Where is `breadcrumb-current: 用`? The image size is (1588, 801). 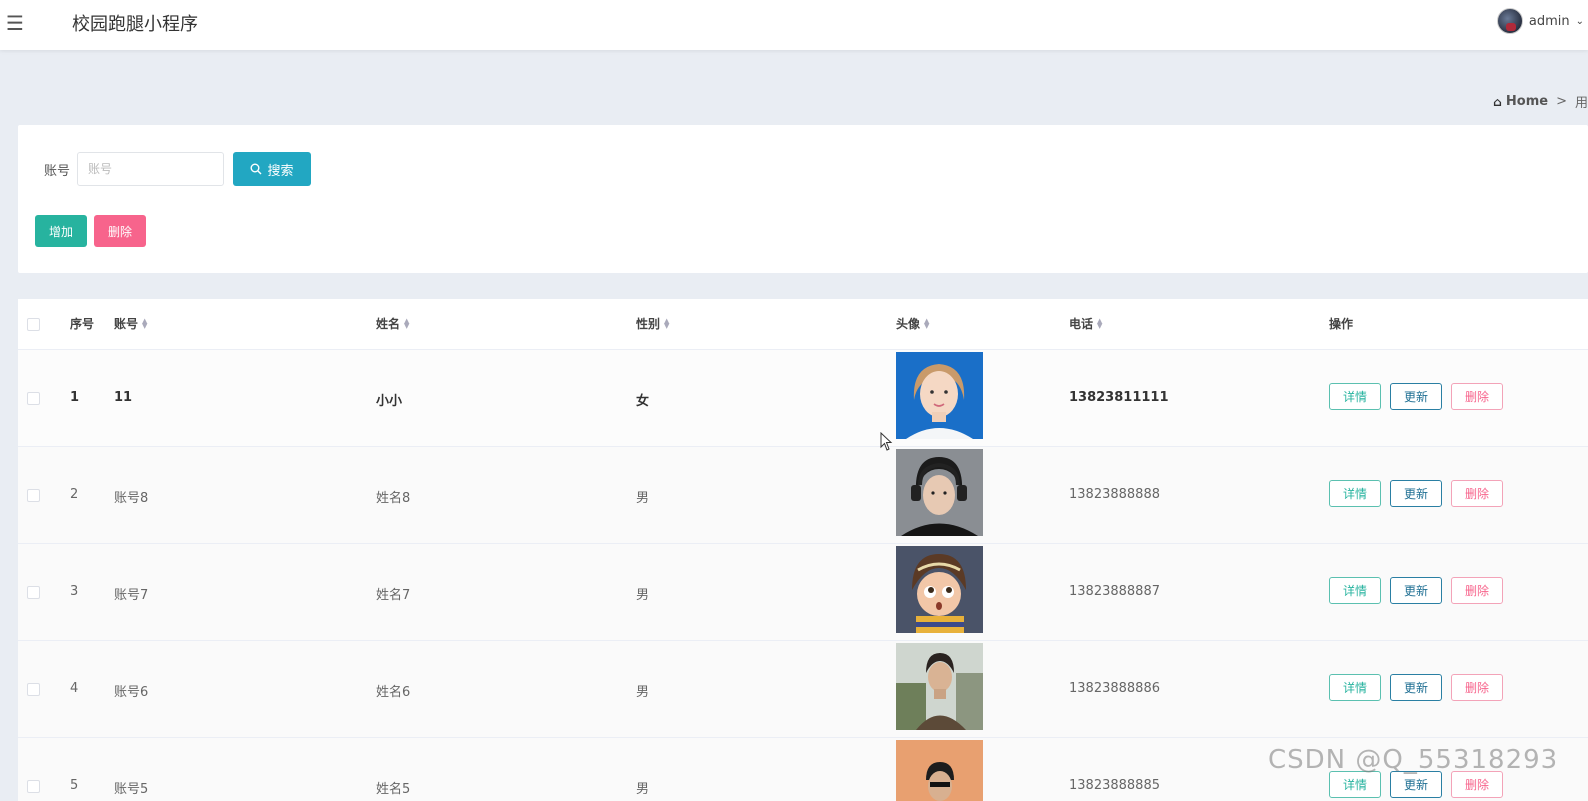 breadcrumb-current: 用 is located at coordinates (1581, 103).